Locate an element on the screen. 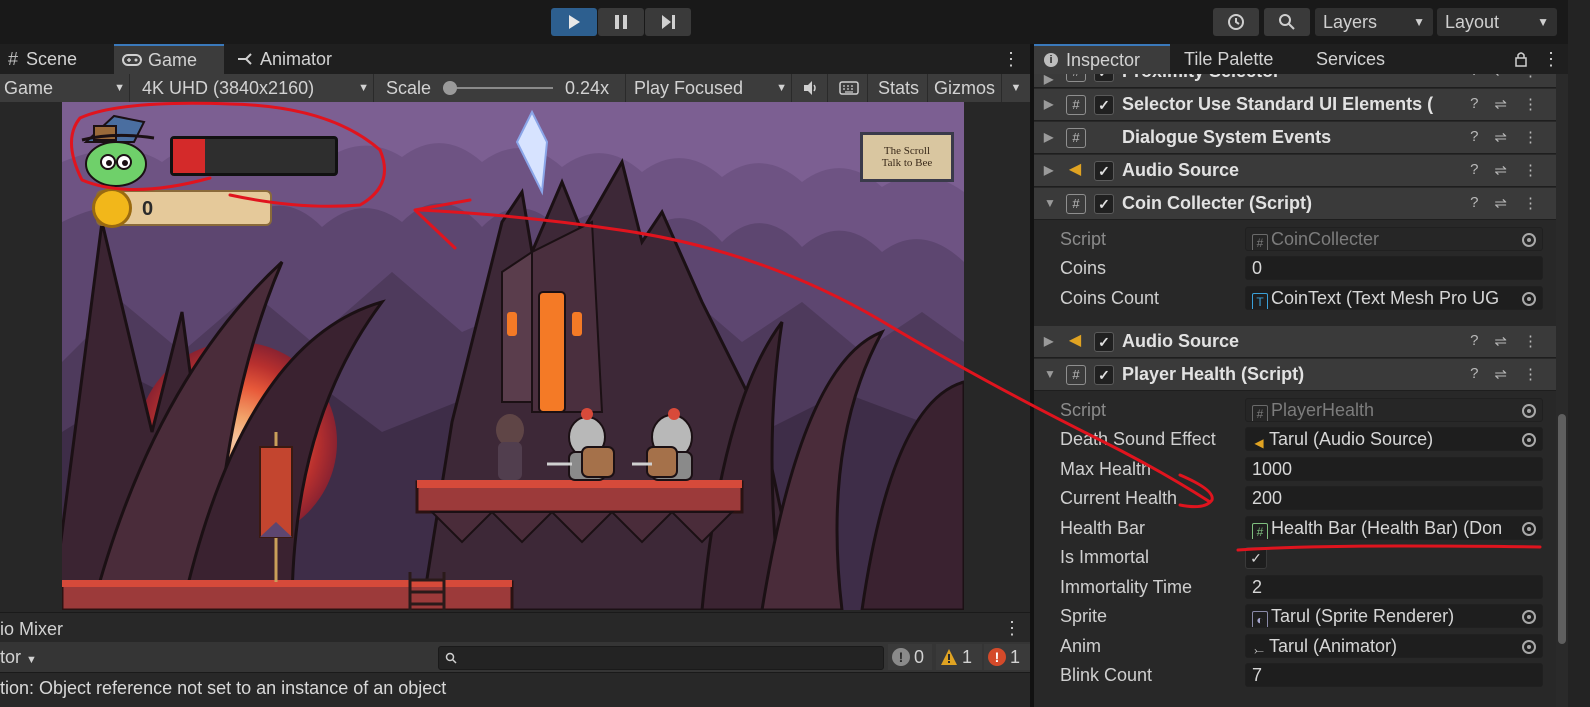 The height and width of the screenshot is (707, 1590). keyboard-icon is located at coordinates (848, 88).